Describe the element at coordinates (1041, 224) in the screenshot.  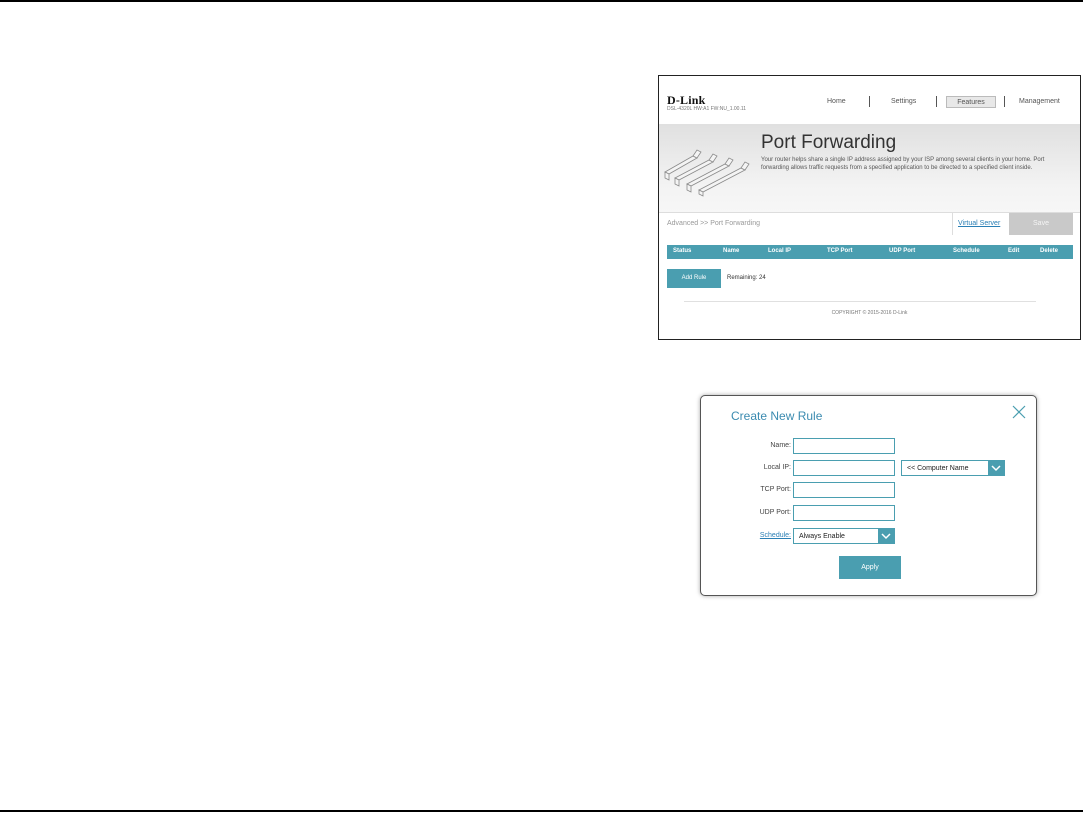
I see `save-button: Save` at that location.